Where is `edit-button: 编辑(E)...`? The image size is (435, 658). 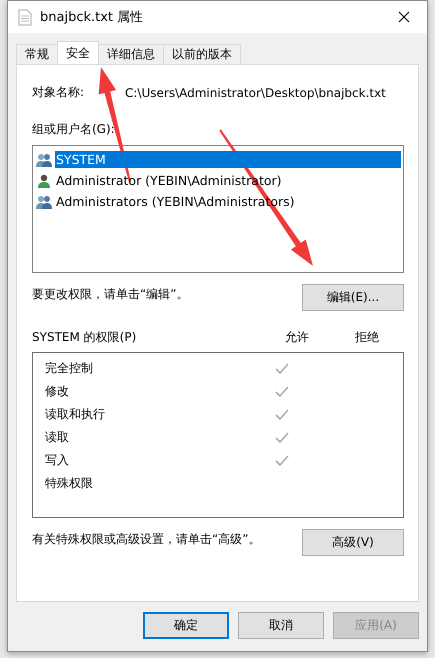 edit-button: 编辑(E)... is located at coordinates (353, 297).